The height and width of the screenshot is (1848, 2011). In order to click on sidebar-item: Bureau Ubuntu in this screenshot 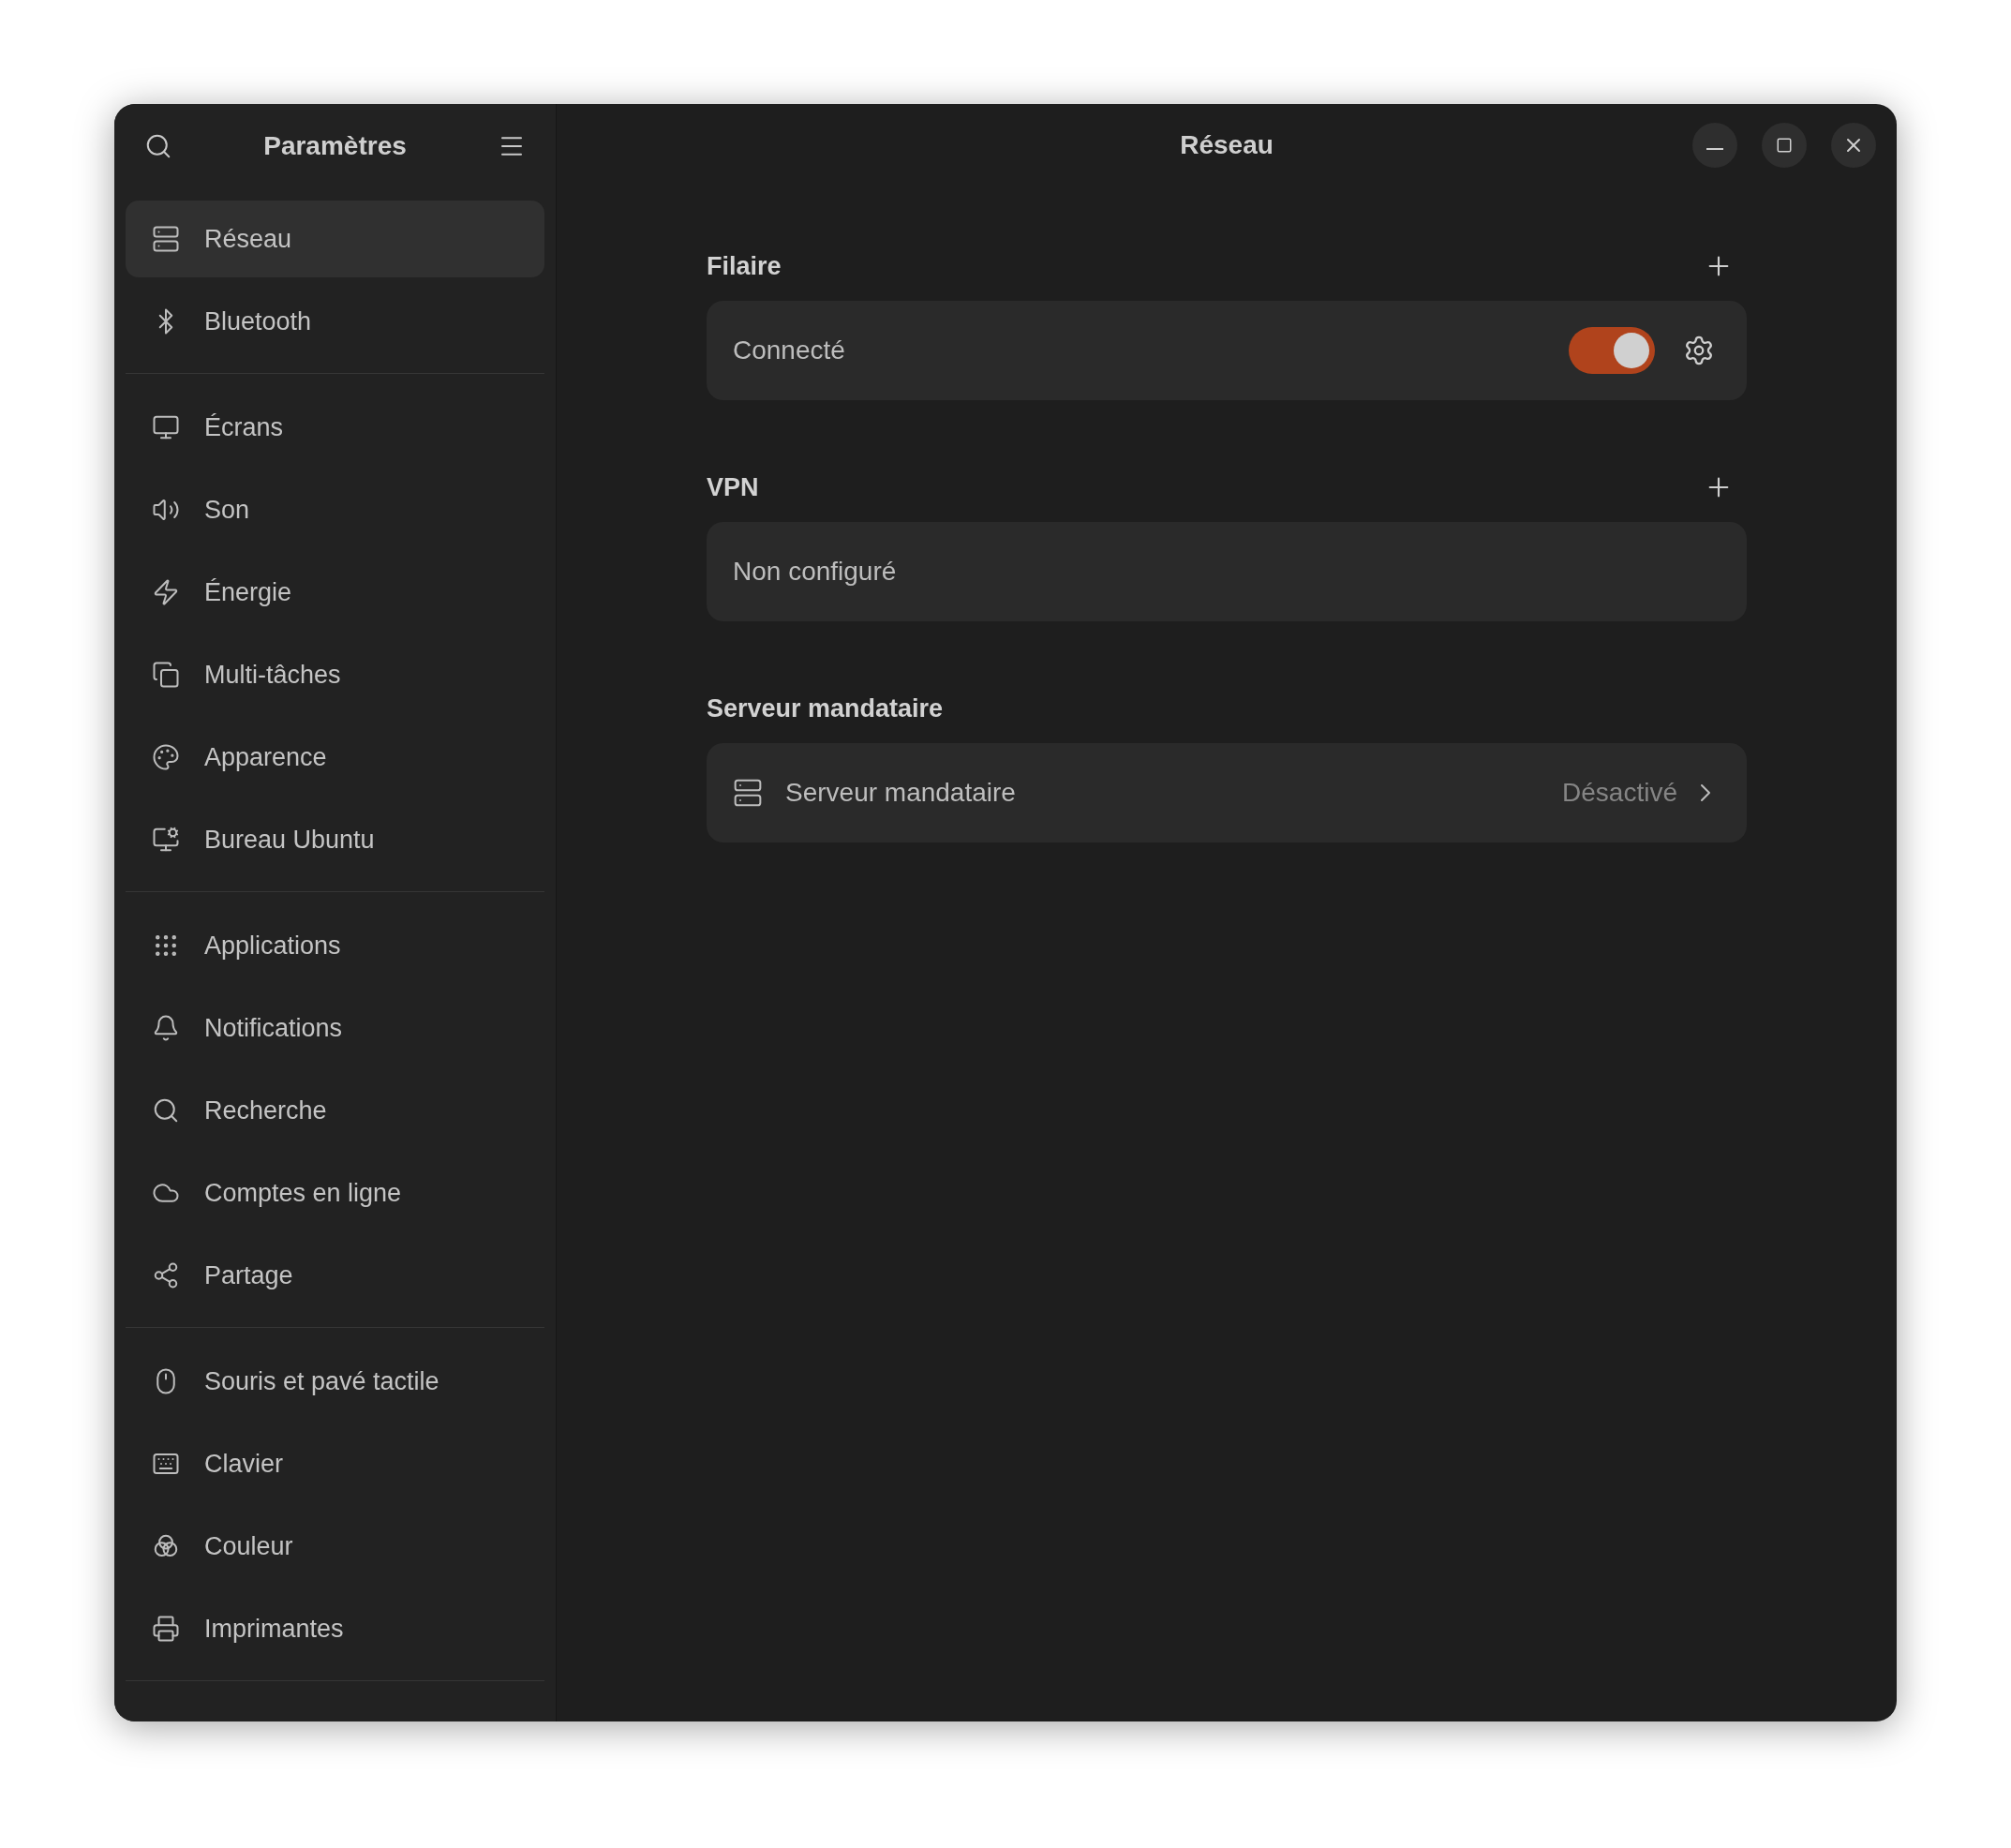, I will do `click(335, 839)`.